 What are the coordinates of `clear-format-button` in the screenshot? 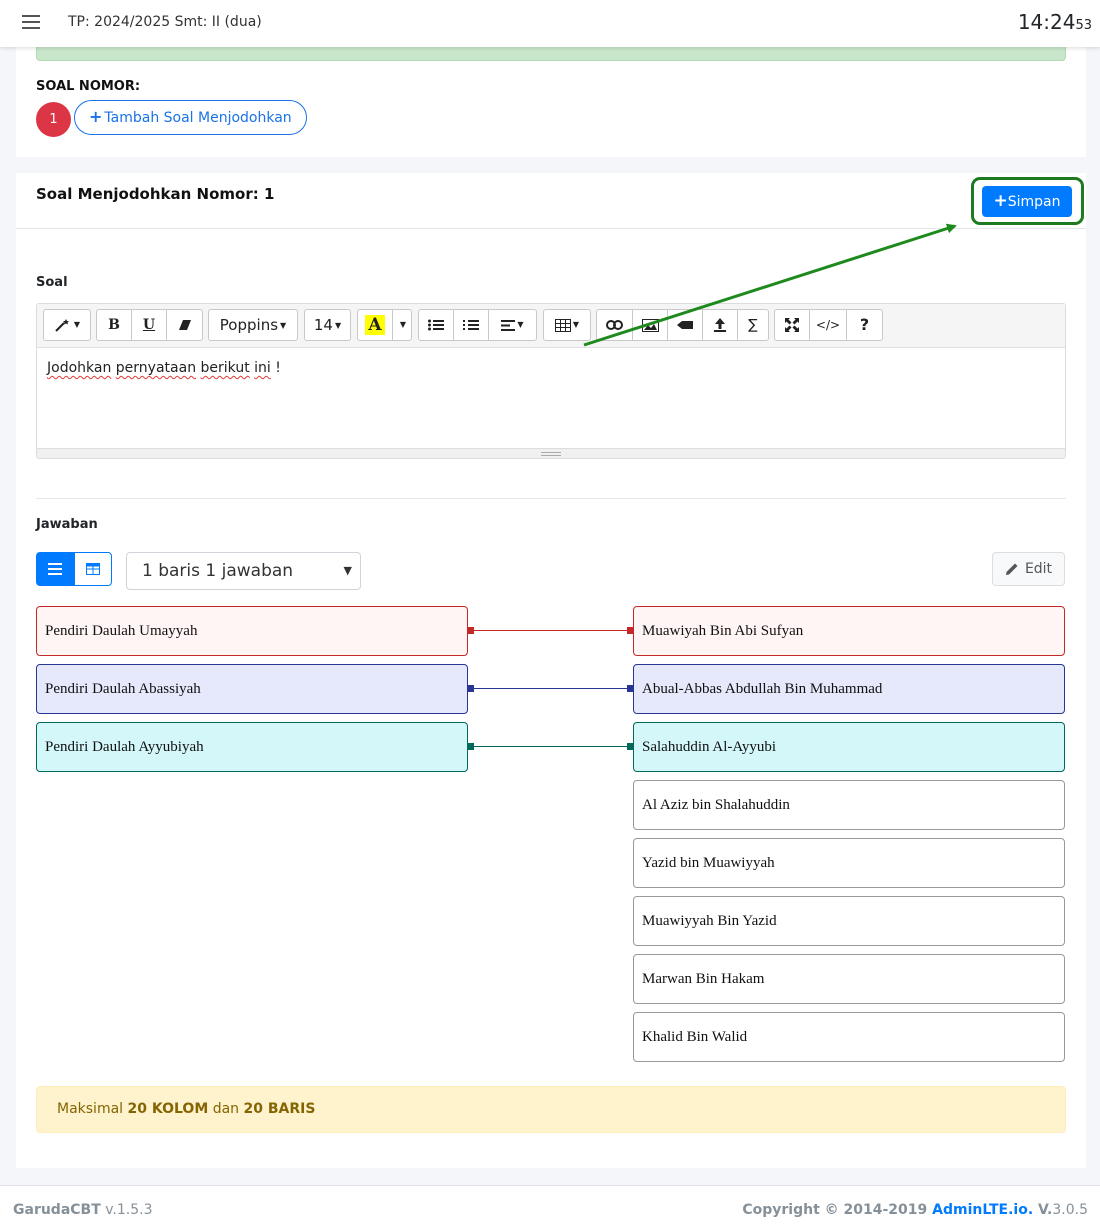 It's located at (184, 325).